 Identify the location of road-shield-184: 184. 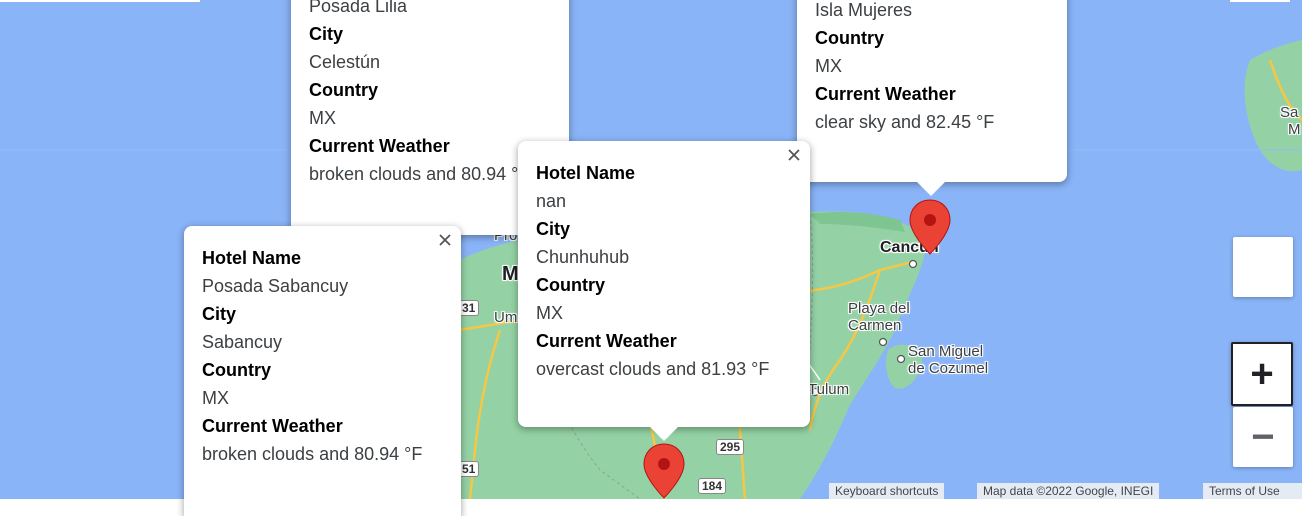
(712, 486).